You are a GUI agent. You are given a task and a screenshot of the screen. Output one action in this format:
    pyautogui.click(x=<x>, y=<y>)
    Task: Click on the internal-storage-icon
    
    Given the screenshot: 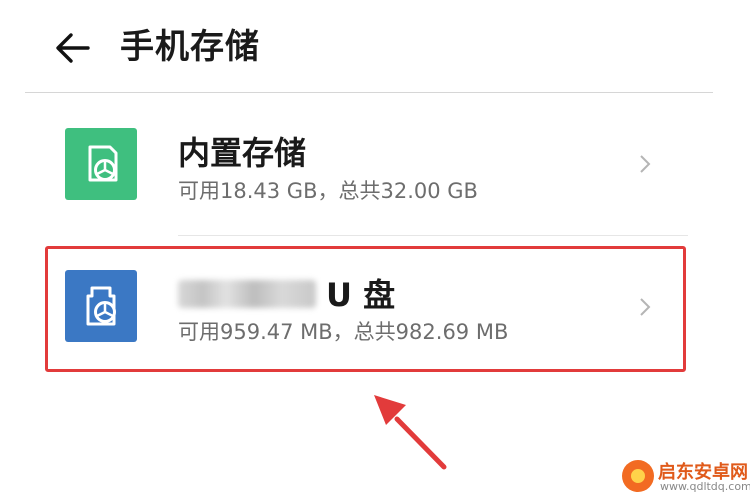 What is the action you would take?
    pyautogui.click(x=101, y=164)
    